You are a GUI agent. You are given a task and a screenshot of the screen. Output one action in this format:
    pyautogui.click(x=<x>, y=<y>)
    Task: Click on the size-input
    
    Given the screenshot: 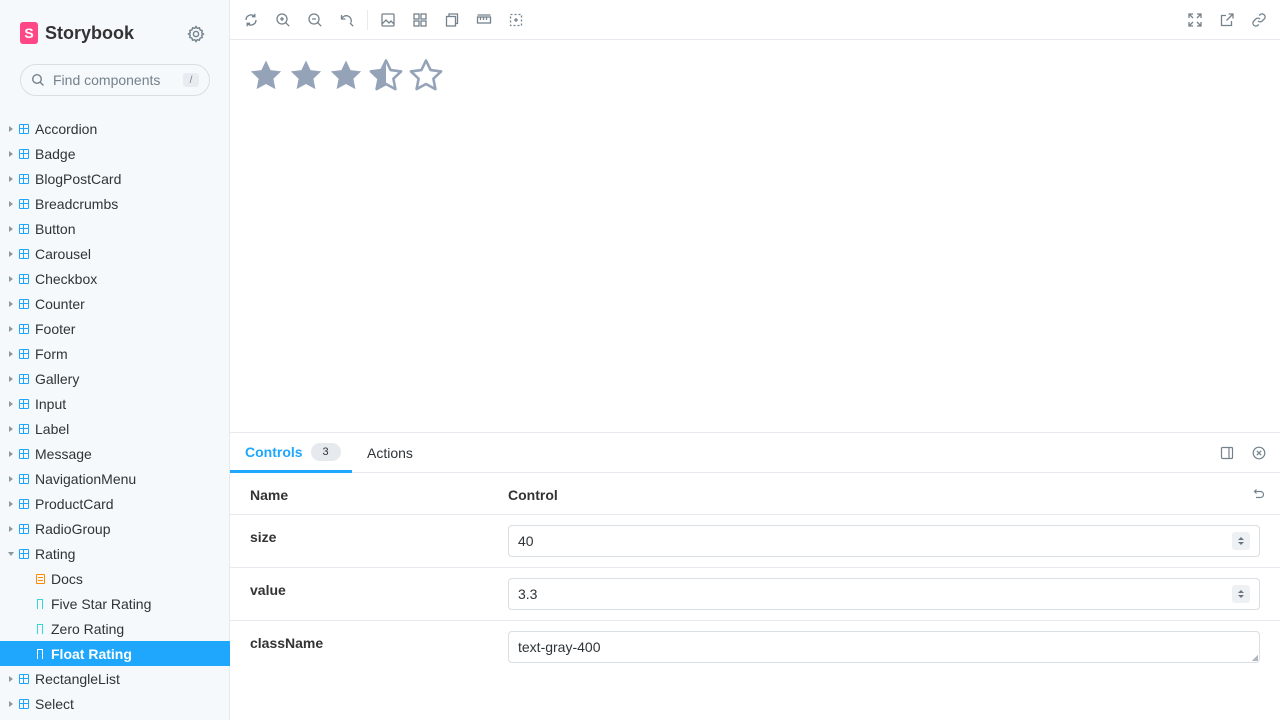 What is the action you would take?
    pyautogui.click(x=884, y=541)
    